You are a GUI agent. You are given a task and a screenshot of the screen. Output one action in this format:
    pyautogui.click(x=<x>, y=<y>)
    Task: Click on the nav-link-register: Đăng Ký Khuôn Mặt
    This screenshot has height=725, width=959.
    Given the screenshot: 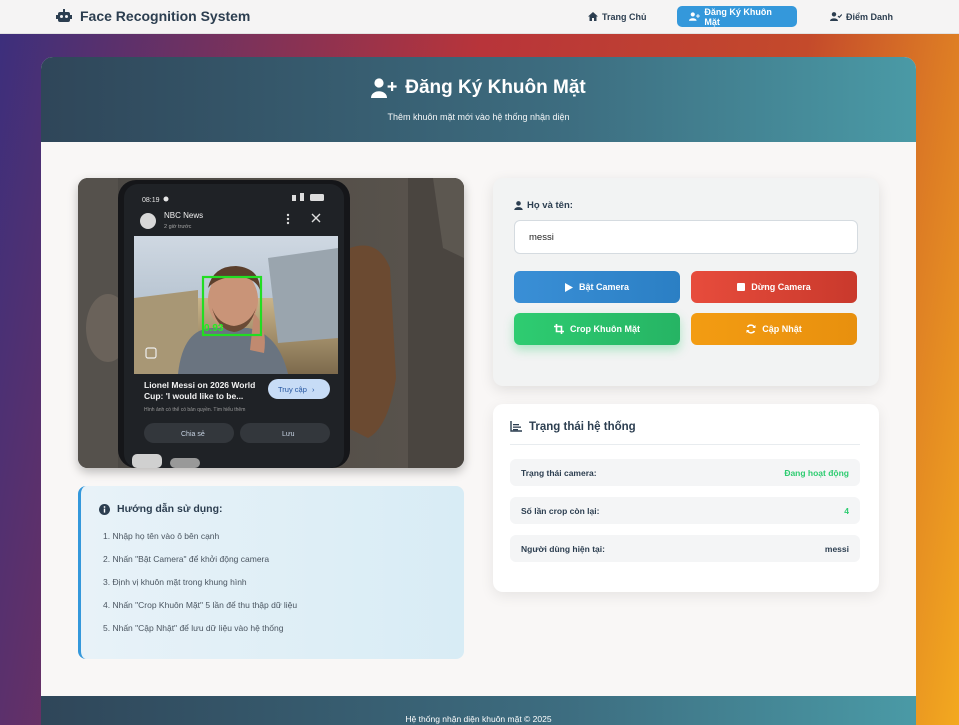 What is the action you would take?
    pyautogui.click(x=737, y=16)
    